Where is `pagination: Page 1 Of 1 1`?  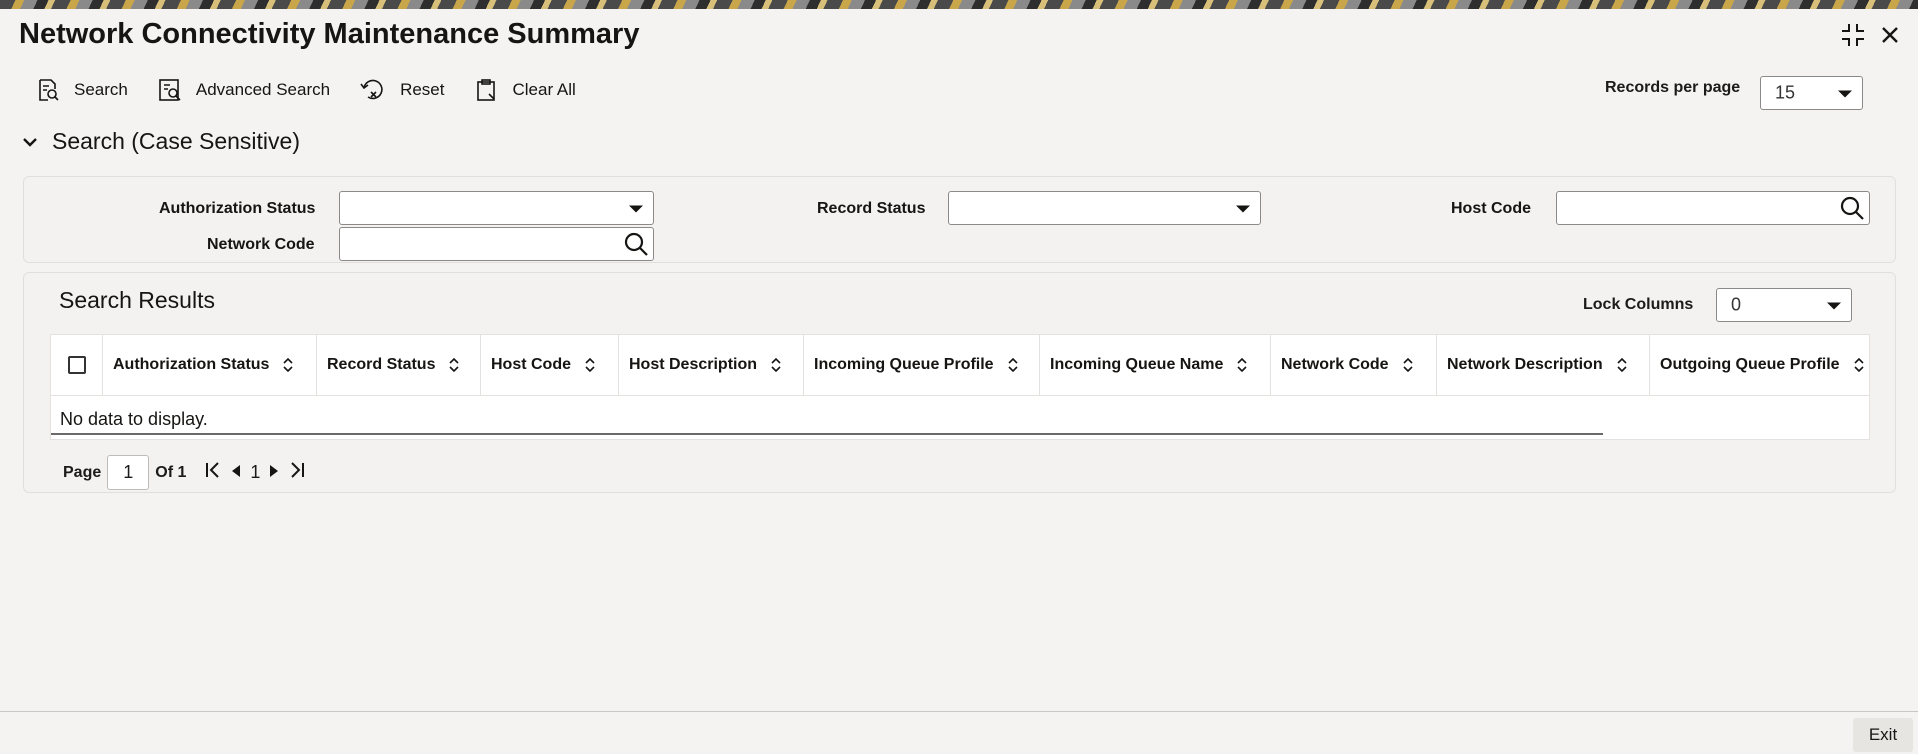
pagination: Page 1 Of 1 1 is located at coordinates (184, 472).